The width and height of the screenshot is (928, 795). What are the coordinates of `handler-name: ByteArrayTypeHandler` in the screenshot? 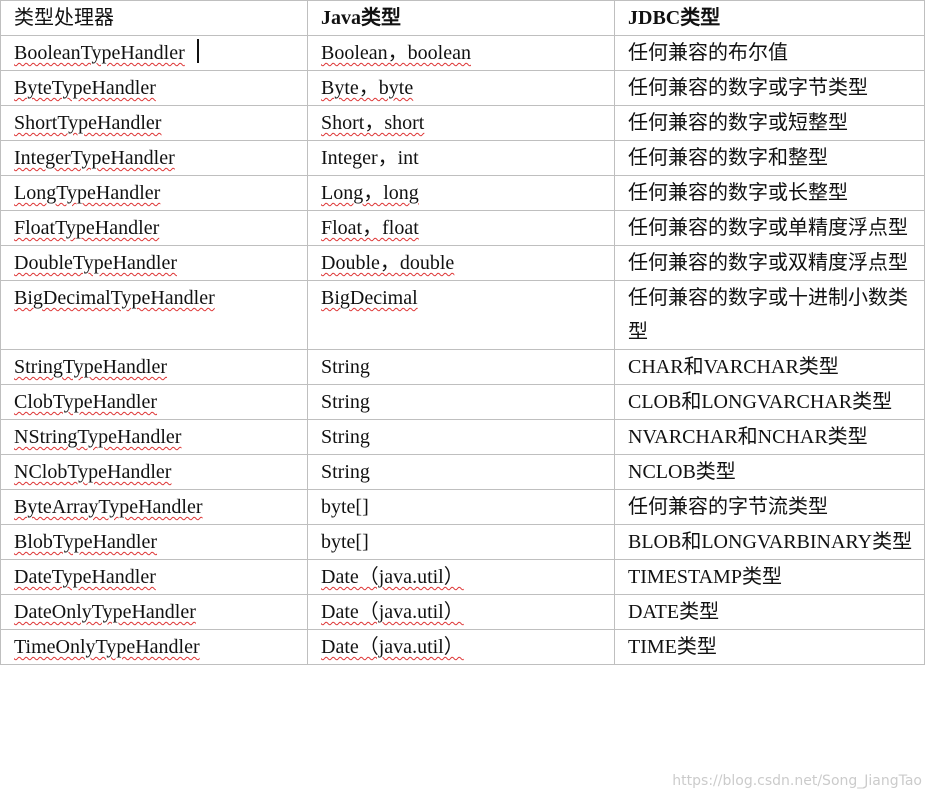 It's located at (108, 507).